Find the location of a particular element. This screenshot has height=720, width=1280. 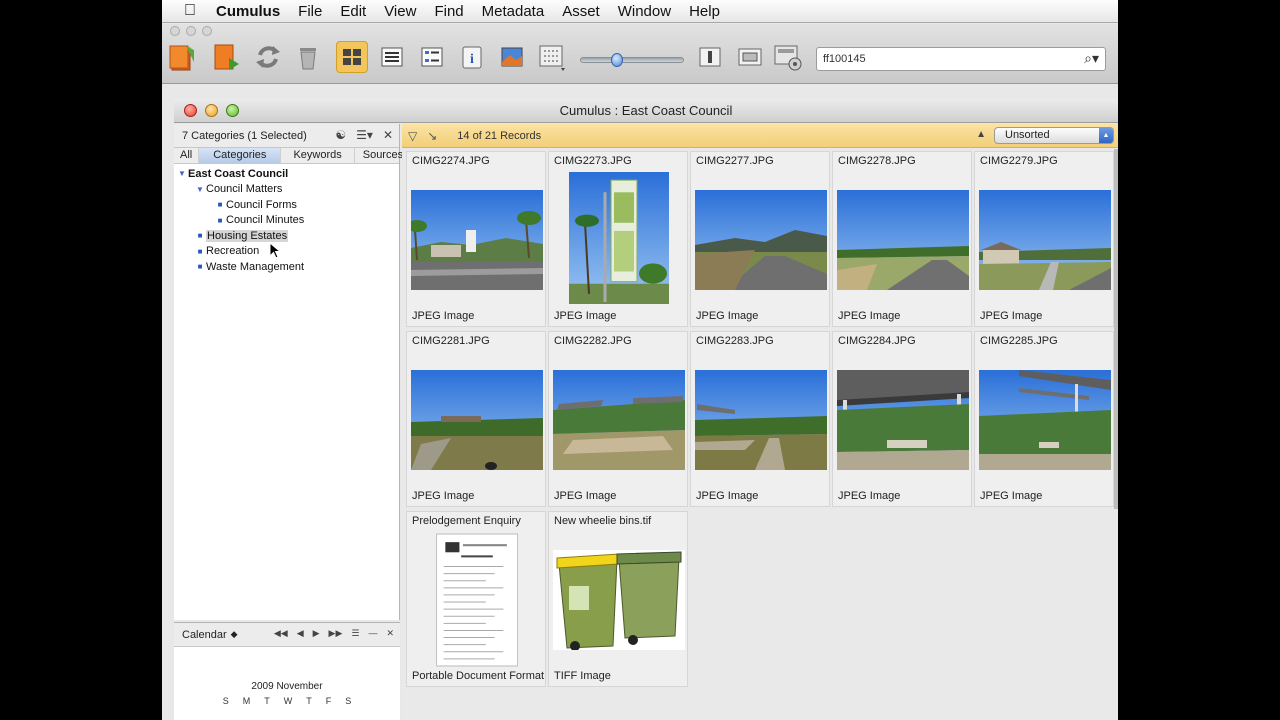

tree-item-housing-estates: ■ Housing Estates is located at coordinates (286, 236).